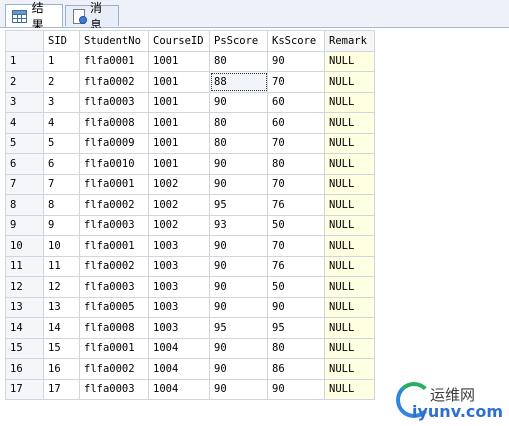 The height and width of the screenshot is (426, 509). Describe the element at coordinates (24, 348) in the screenshot. I see `row-number: 15` at that location.